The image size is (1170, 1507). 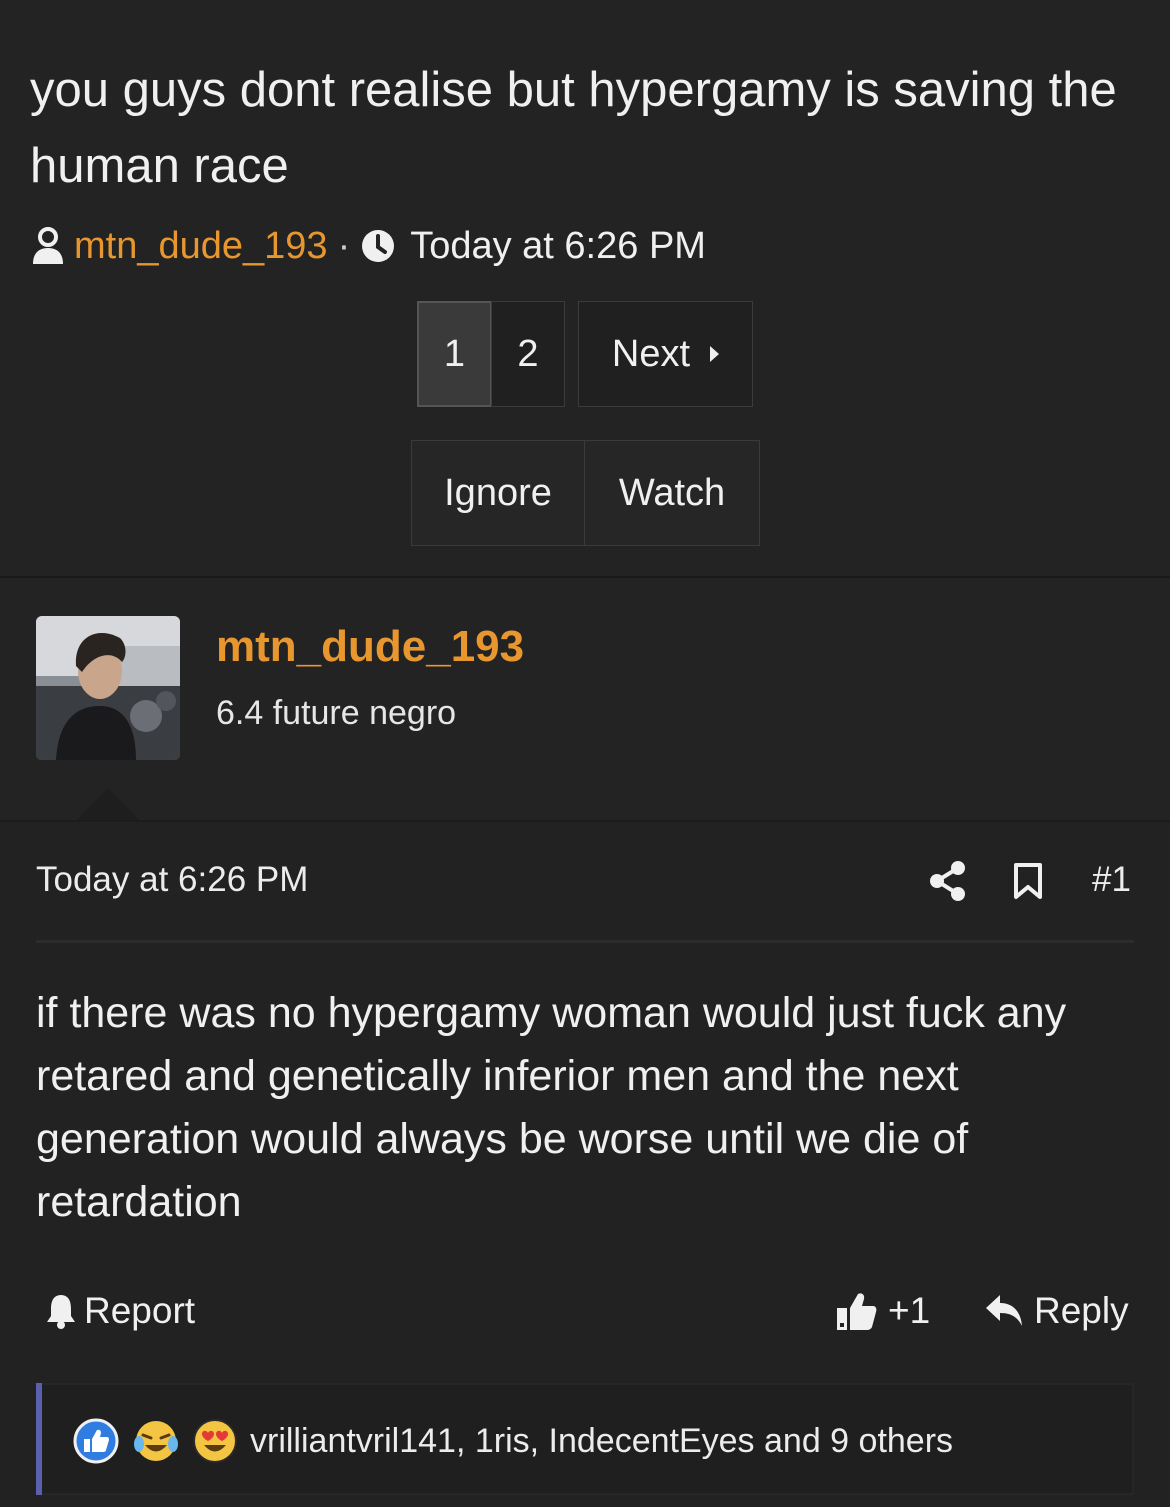 What do you see at coordinates (336, 713) in the screenshot?
I see `user-title: 6.4 future negro` at bounding box center [336, 713].